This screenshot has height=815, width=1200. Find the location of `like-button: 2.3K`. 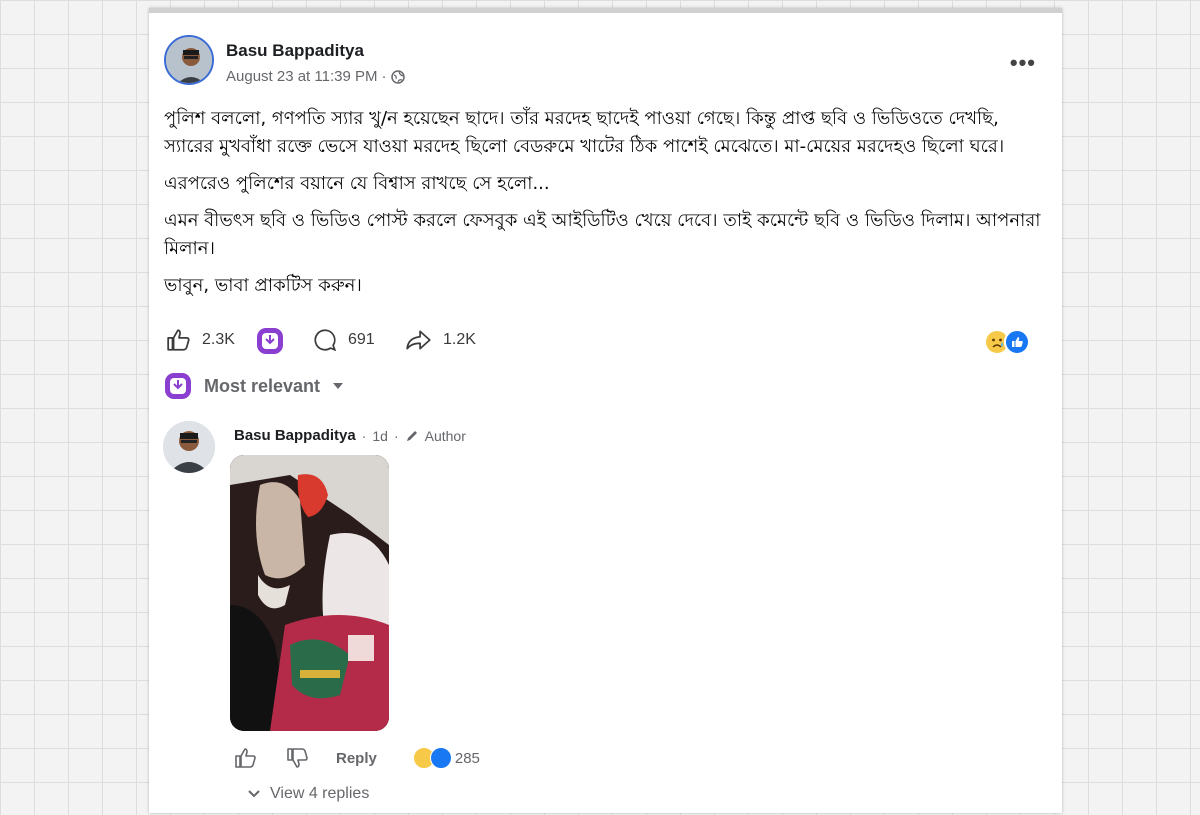

like-button: 2.3K is located at coordinates (200, 340).